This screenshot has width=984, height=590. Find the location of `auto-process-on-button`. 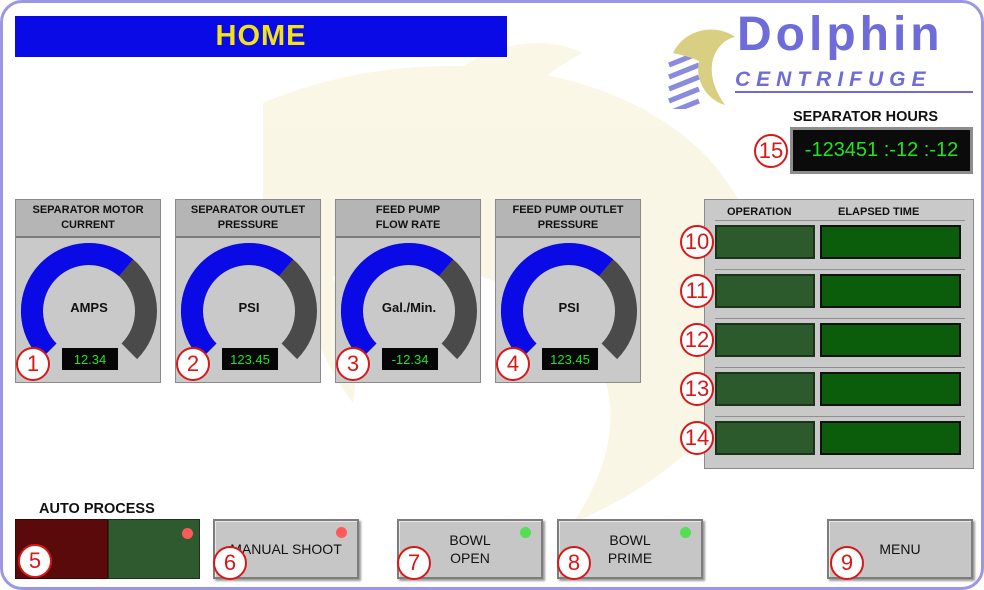

auto-process-on-button is located at coordinates (154, 549).